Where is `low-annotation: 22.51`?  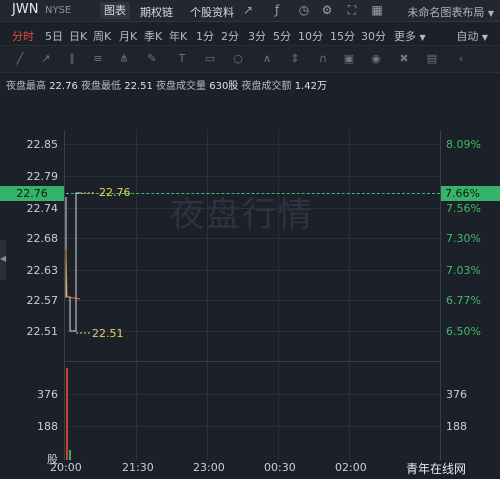
low-annotation: 22.51 is located at coordinates (108, 333).